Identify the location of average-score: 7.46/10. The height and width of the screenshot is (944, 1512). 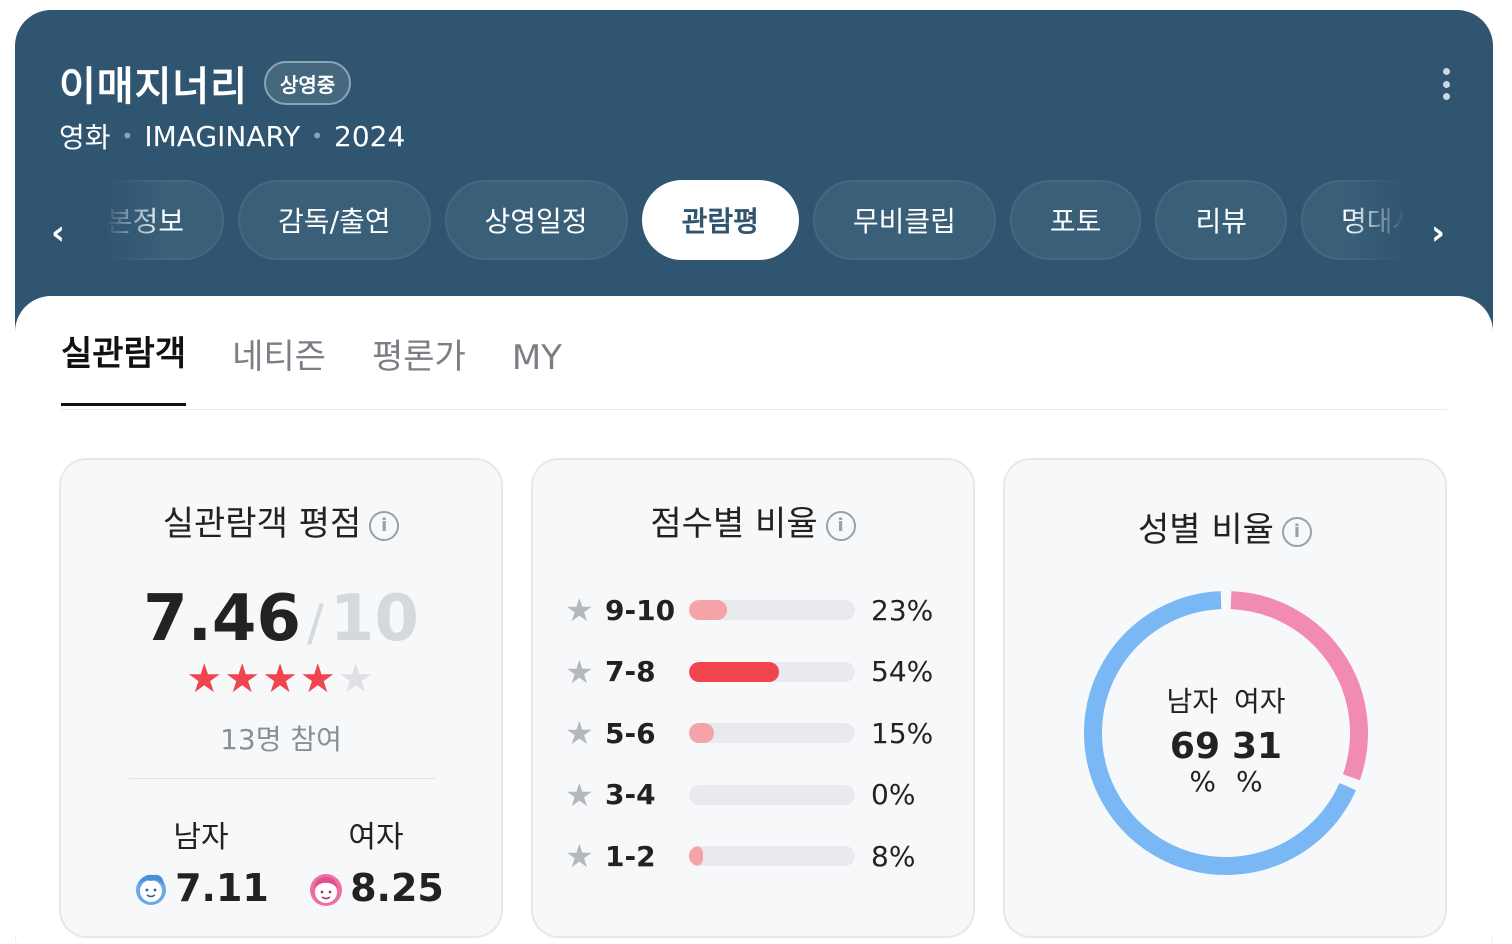
(281, 619).